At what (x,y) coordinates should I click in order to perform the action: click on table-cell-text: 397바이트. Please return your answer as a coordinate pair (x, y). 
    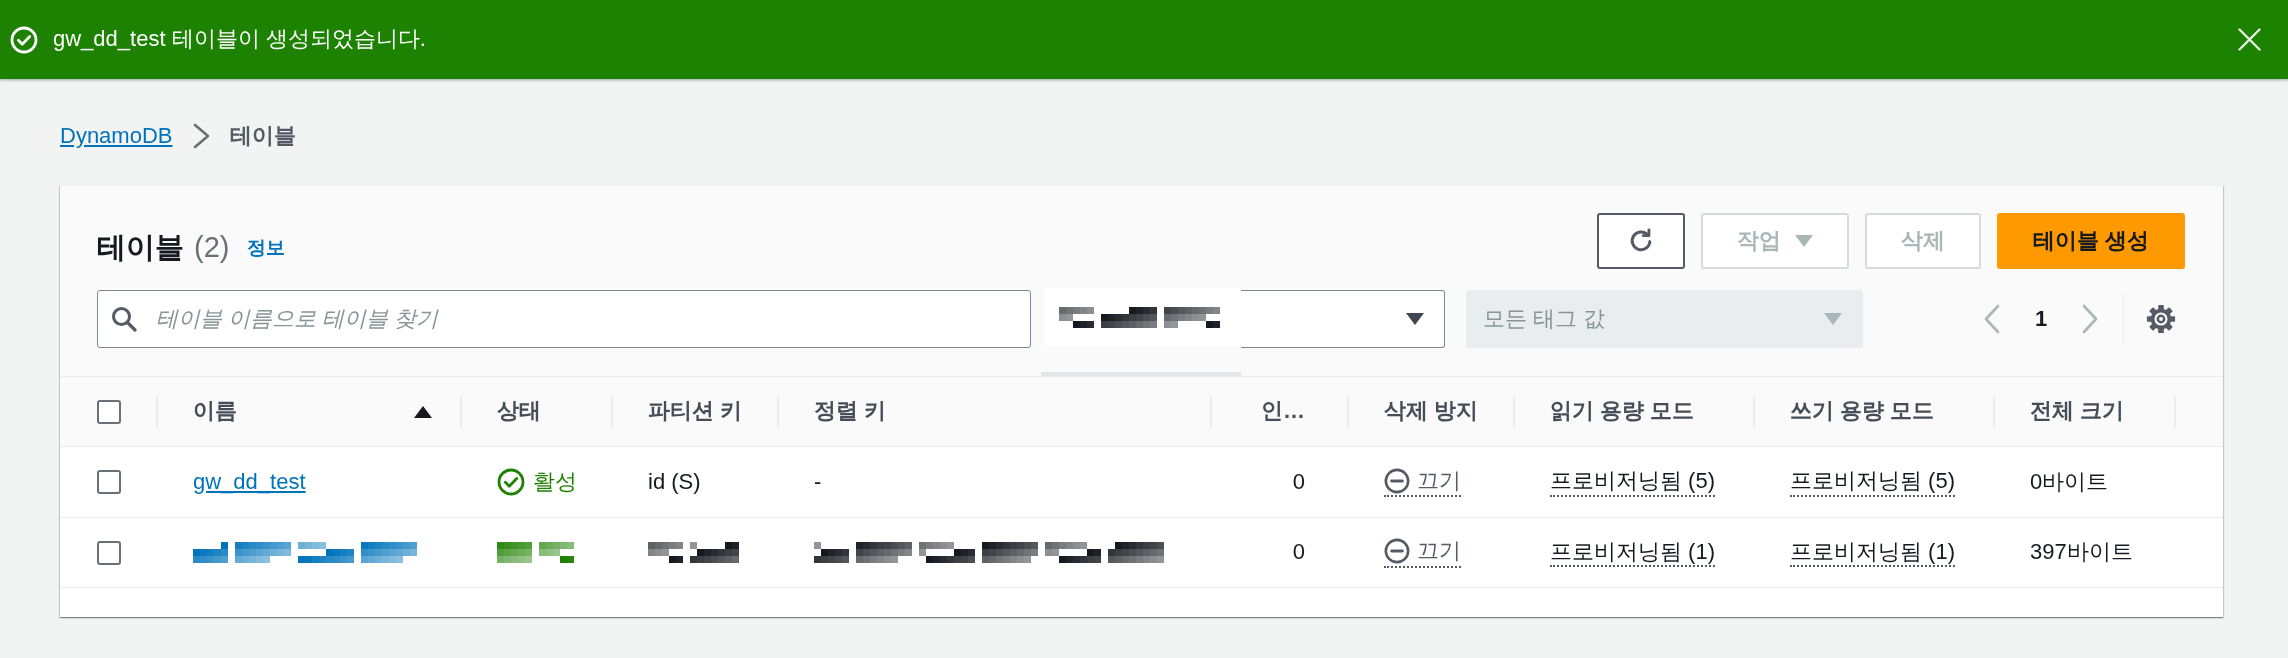
    Looking at the image, I should click on (2081, 552).